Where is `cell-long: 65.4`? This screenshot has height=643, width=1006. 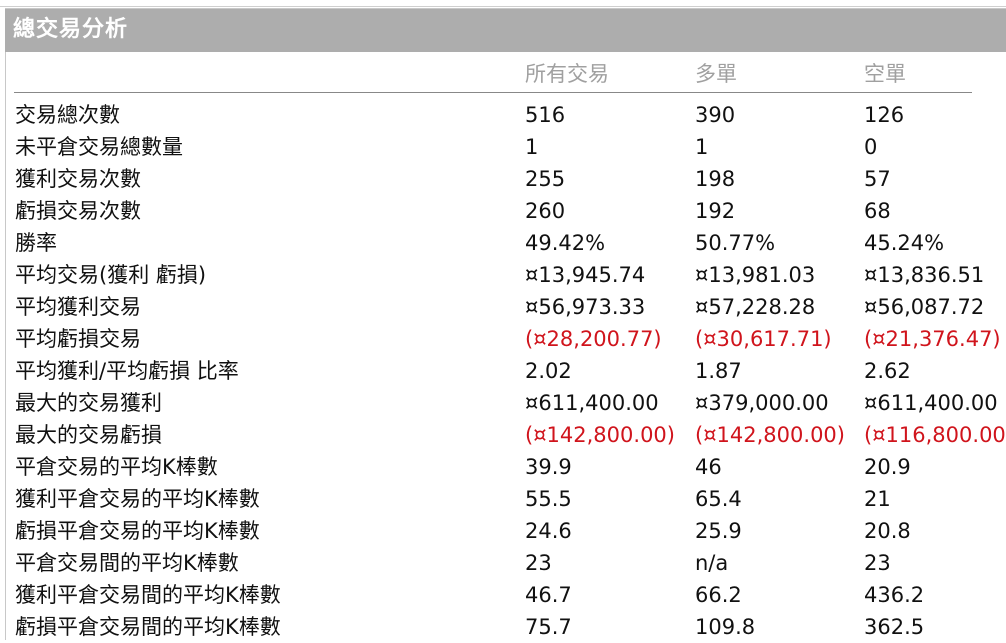
cell-long: 65.4 is located at coordinates (718, 499).